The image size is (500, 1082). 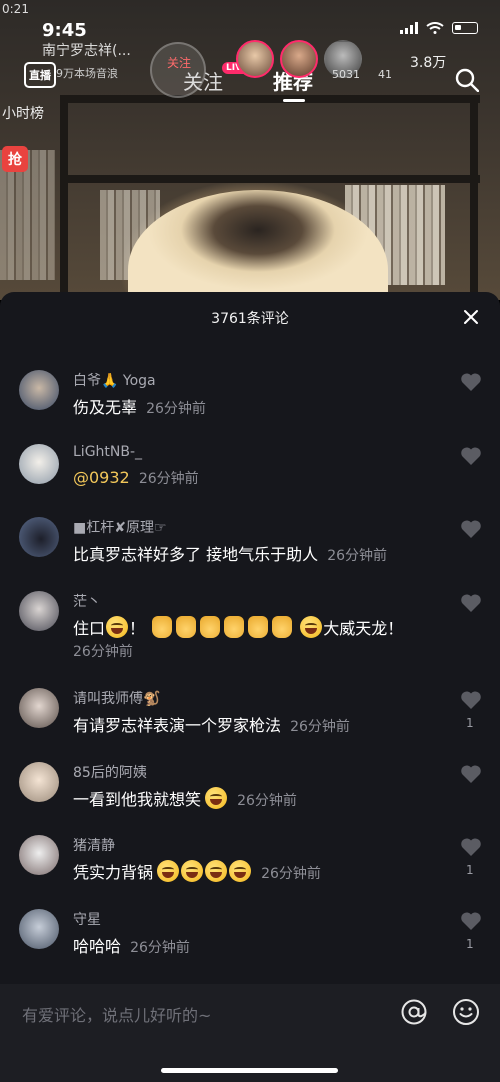 What do you see at coordinates (116, 698) in the screenshot?
I see `commenter-name: 请叫我师傅🐒` at bounding box center [116, 698].